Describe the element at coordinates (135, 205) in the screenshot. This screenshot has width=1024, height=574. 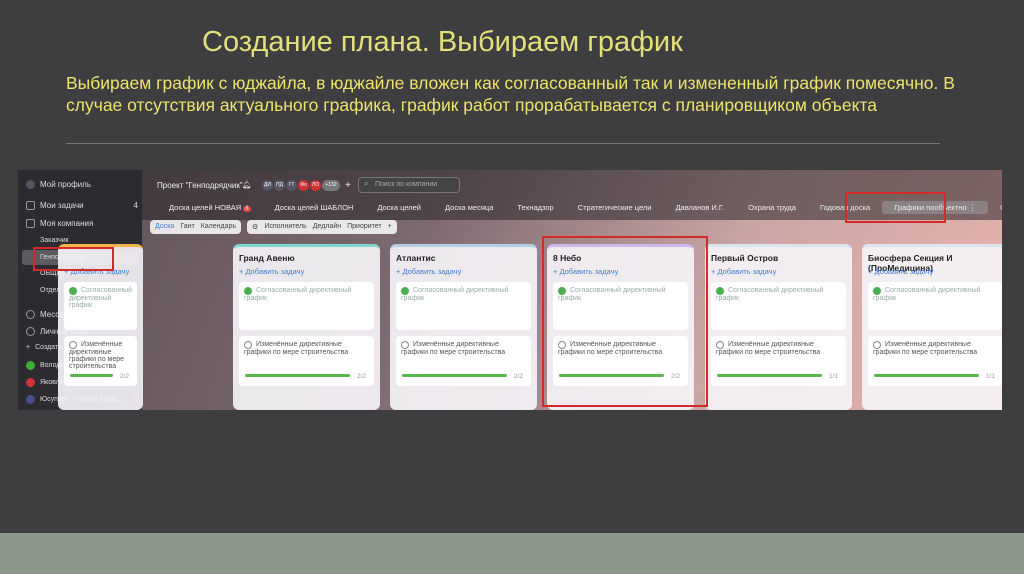
I see `count: 4` at that location.